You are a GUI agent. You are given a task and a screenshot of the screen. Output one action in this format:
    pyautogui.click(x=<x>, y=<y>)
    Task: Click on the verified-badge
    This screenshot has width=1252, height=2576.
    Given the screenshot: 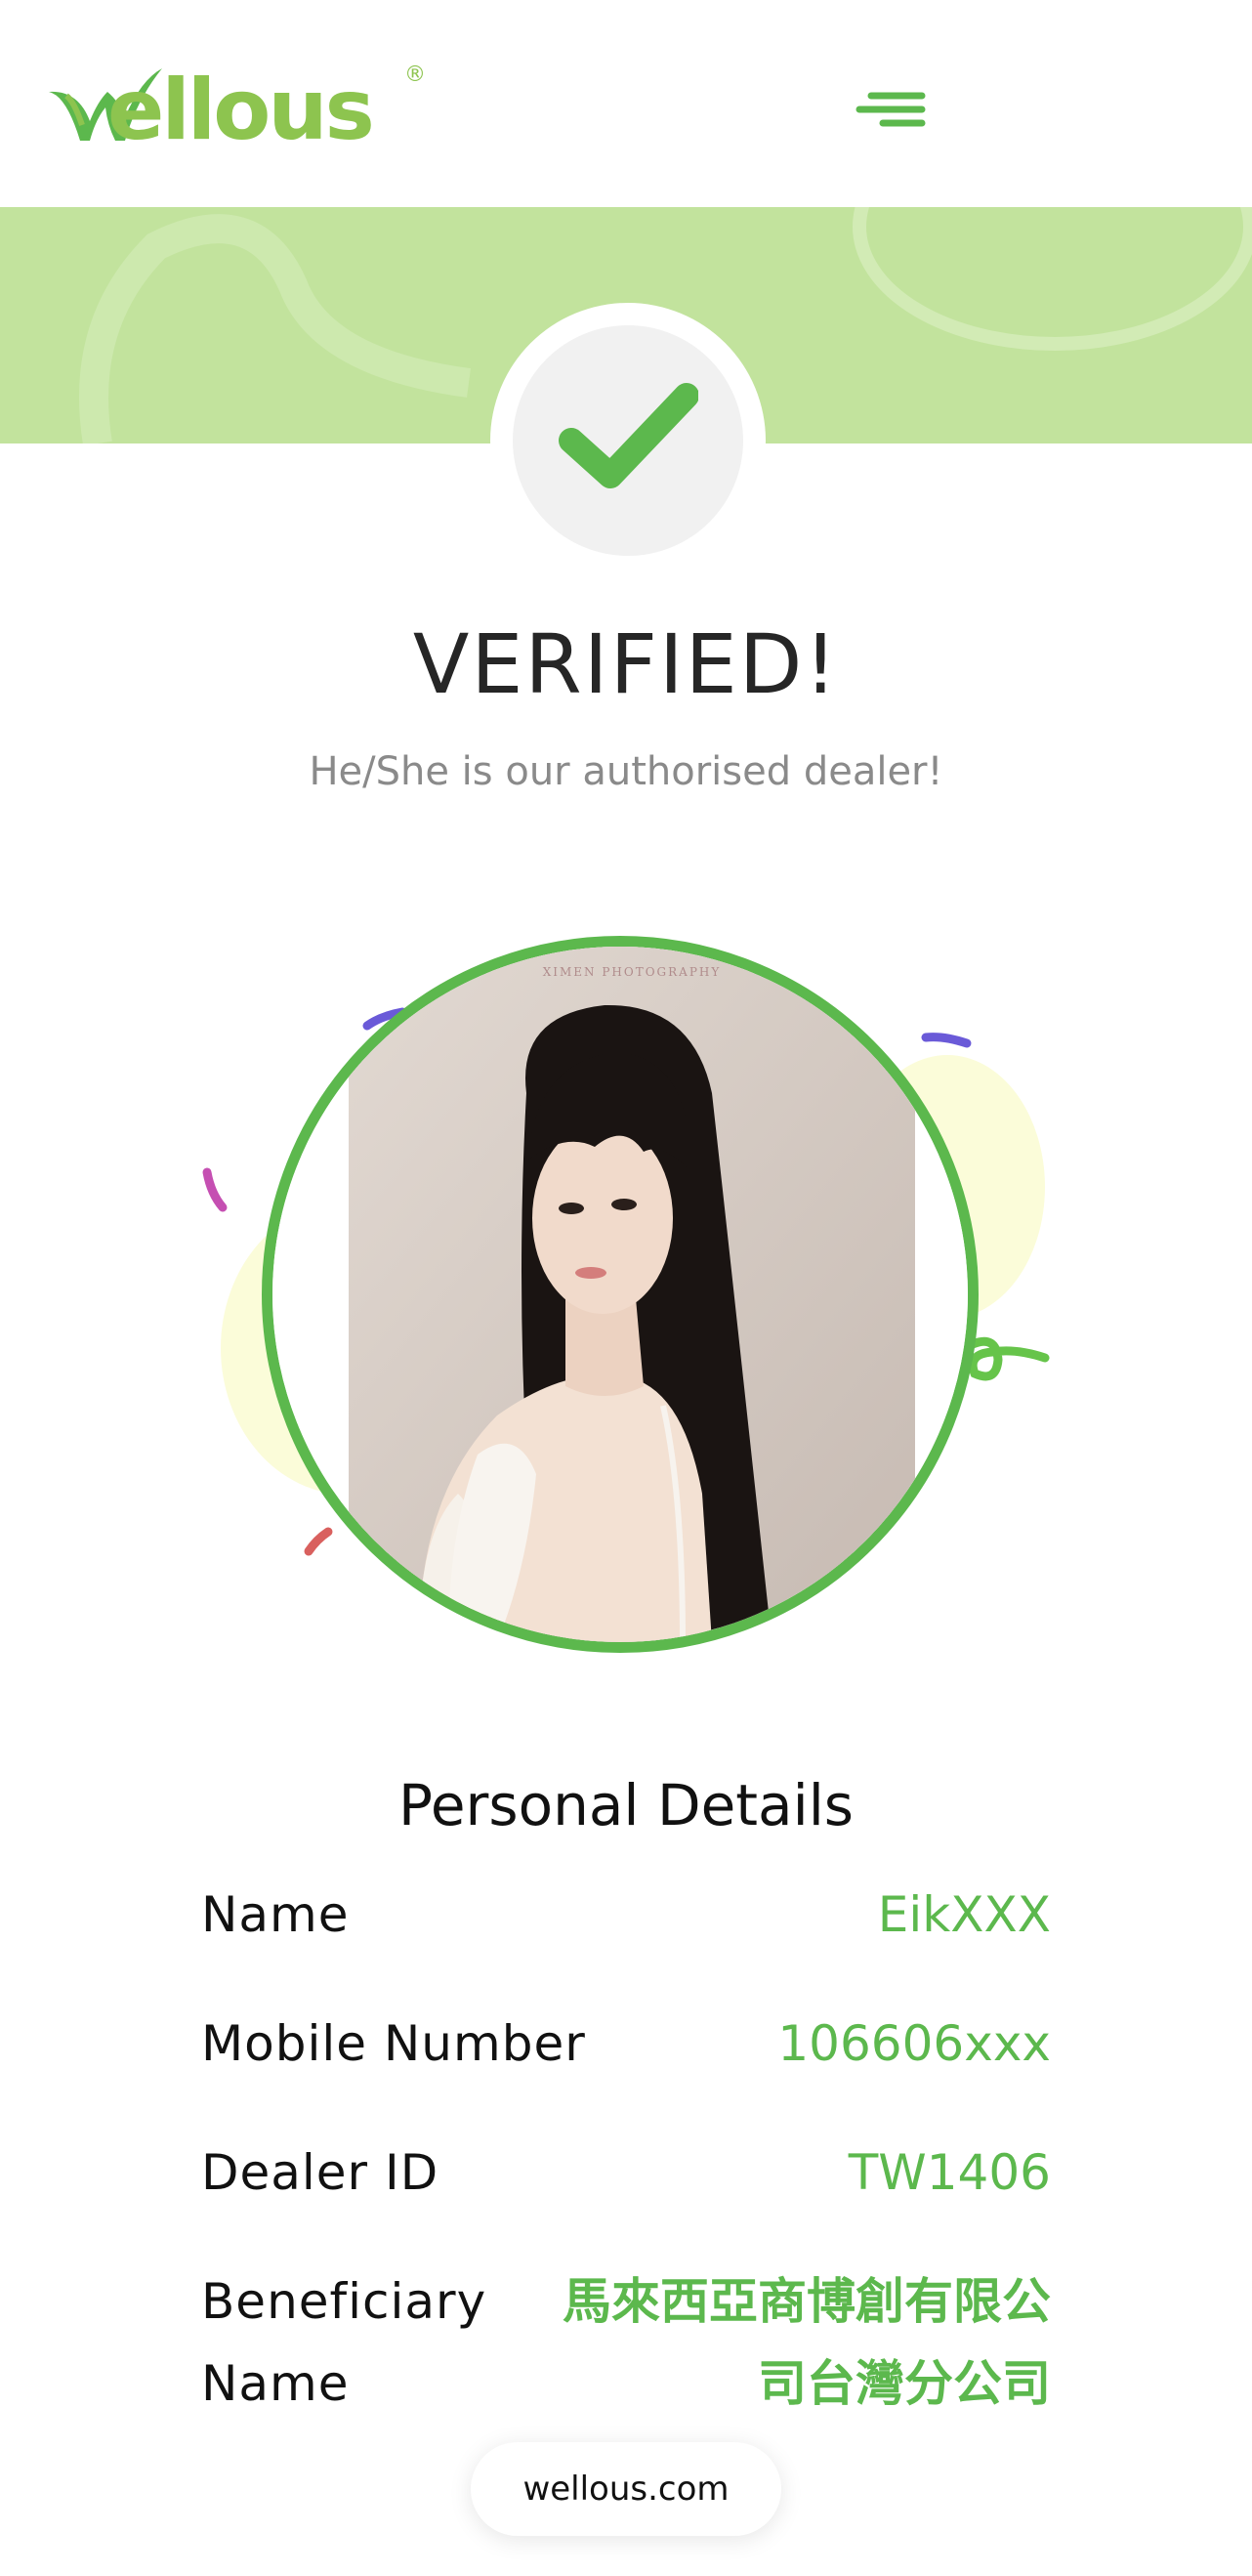 What is the action you would take?
    pyautogui.click(x=628, y=440)
    